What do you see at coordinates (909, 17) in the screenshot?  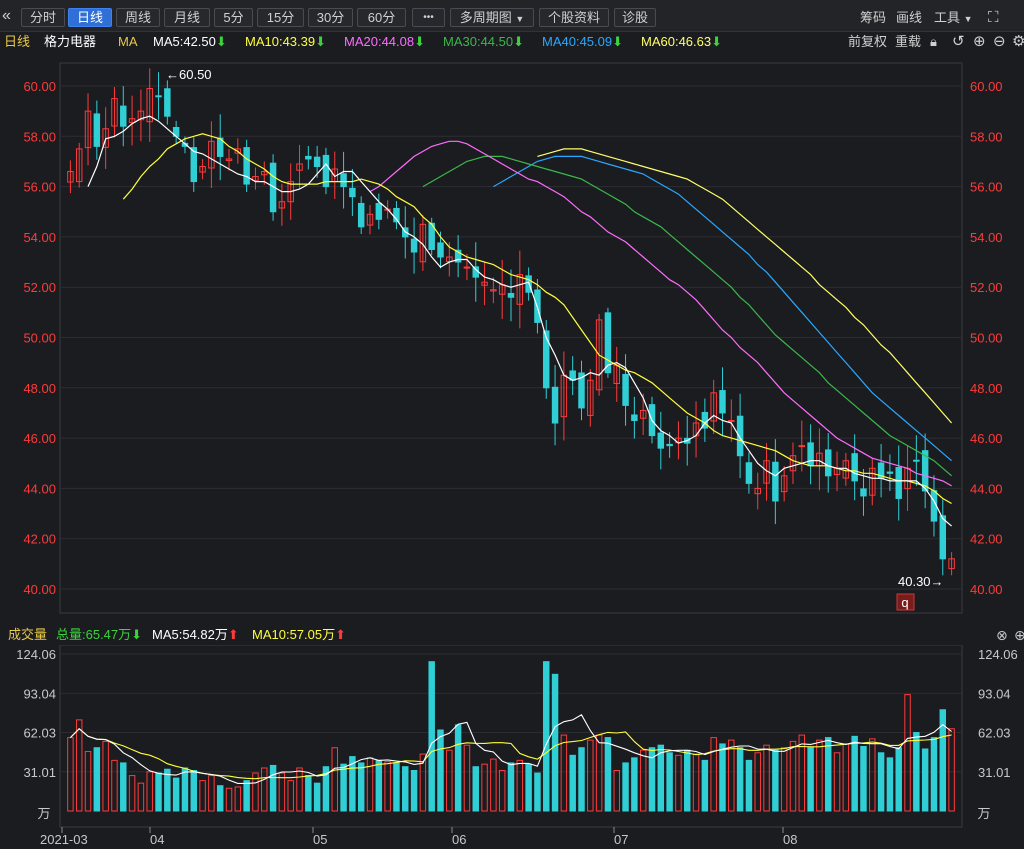 I see `draw-line-button: 画线` at bounding box center [909, 17].